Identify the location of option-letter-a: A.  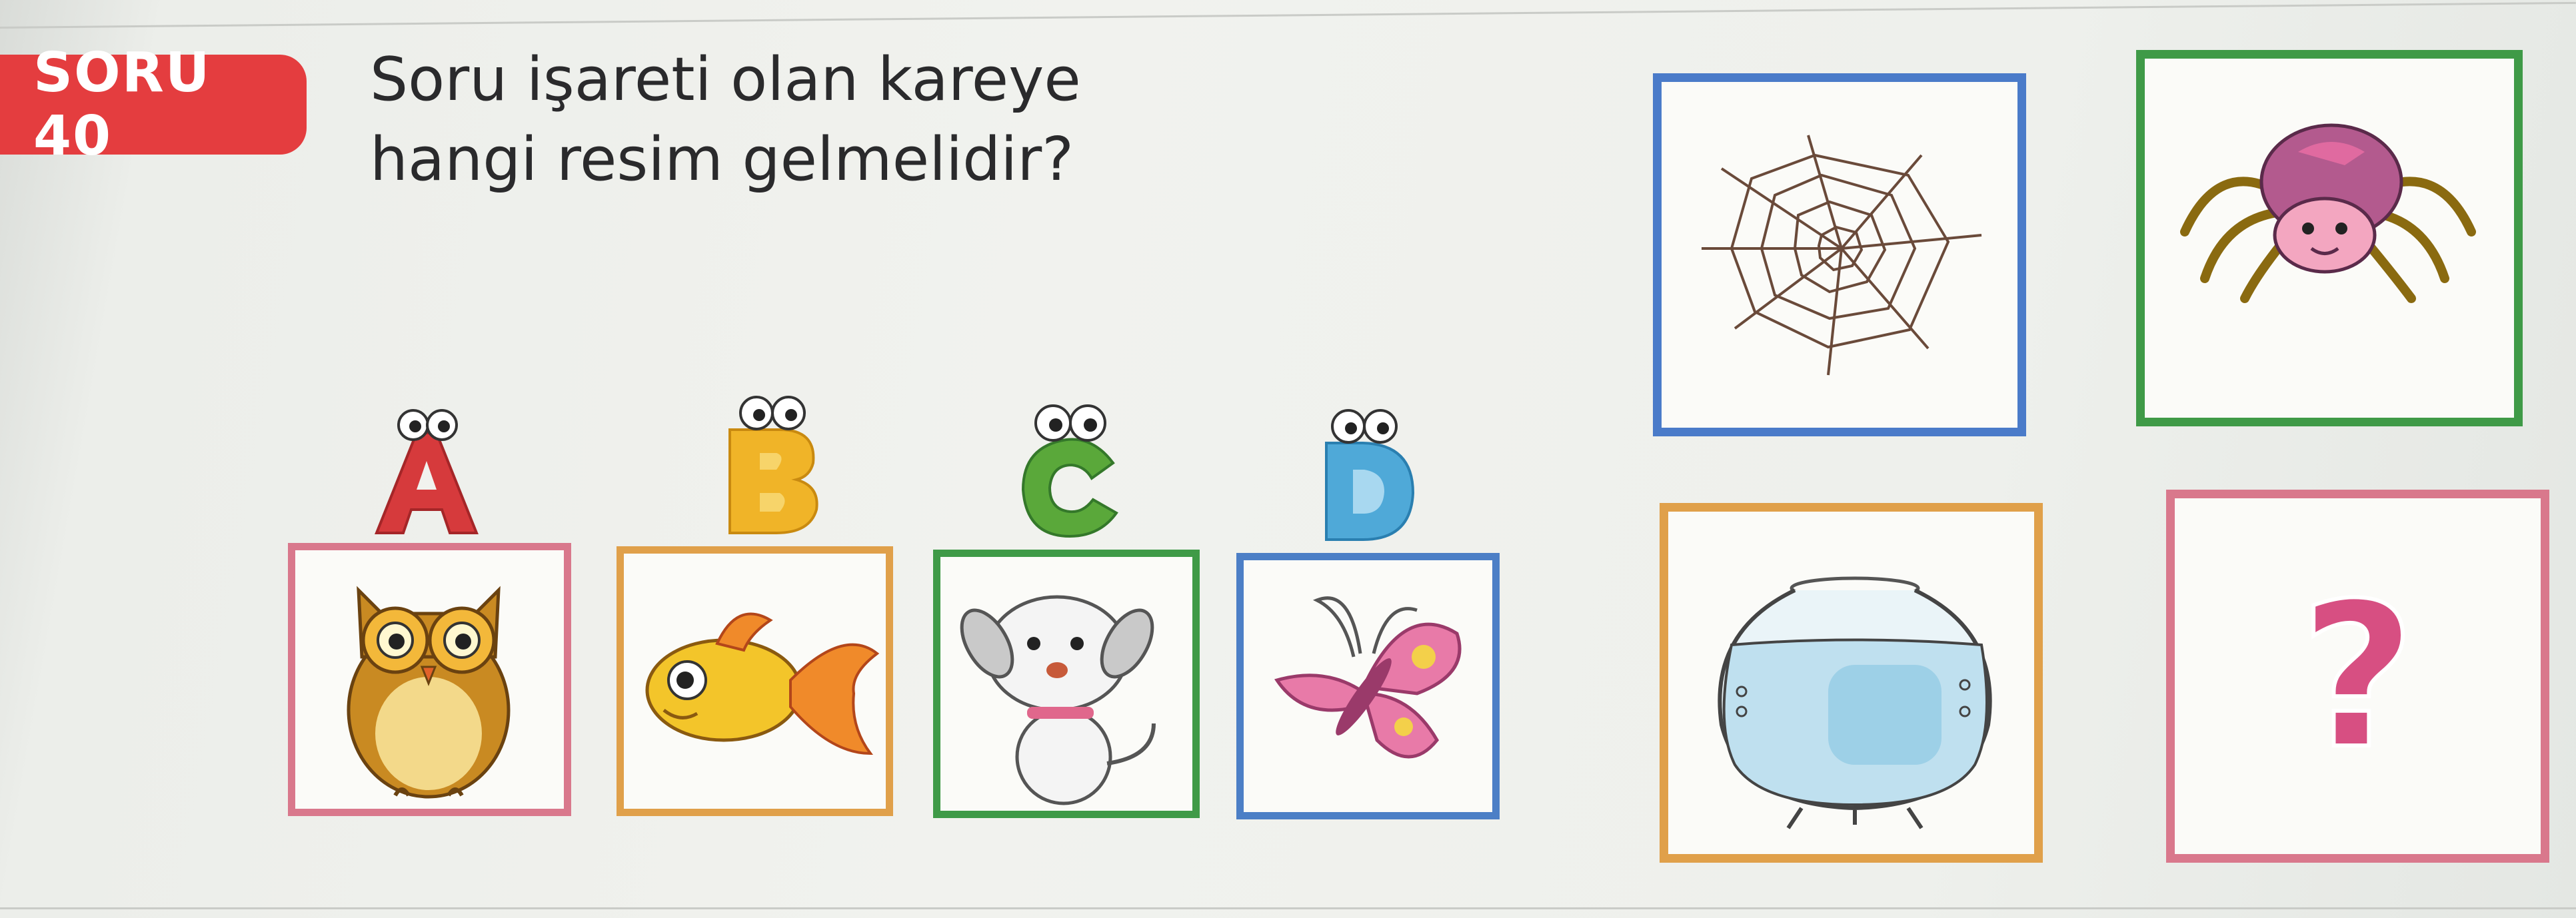
(425, 471).